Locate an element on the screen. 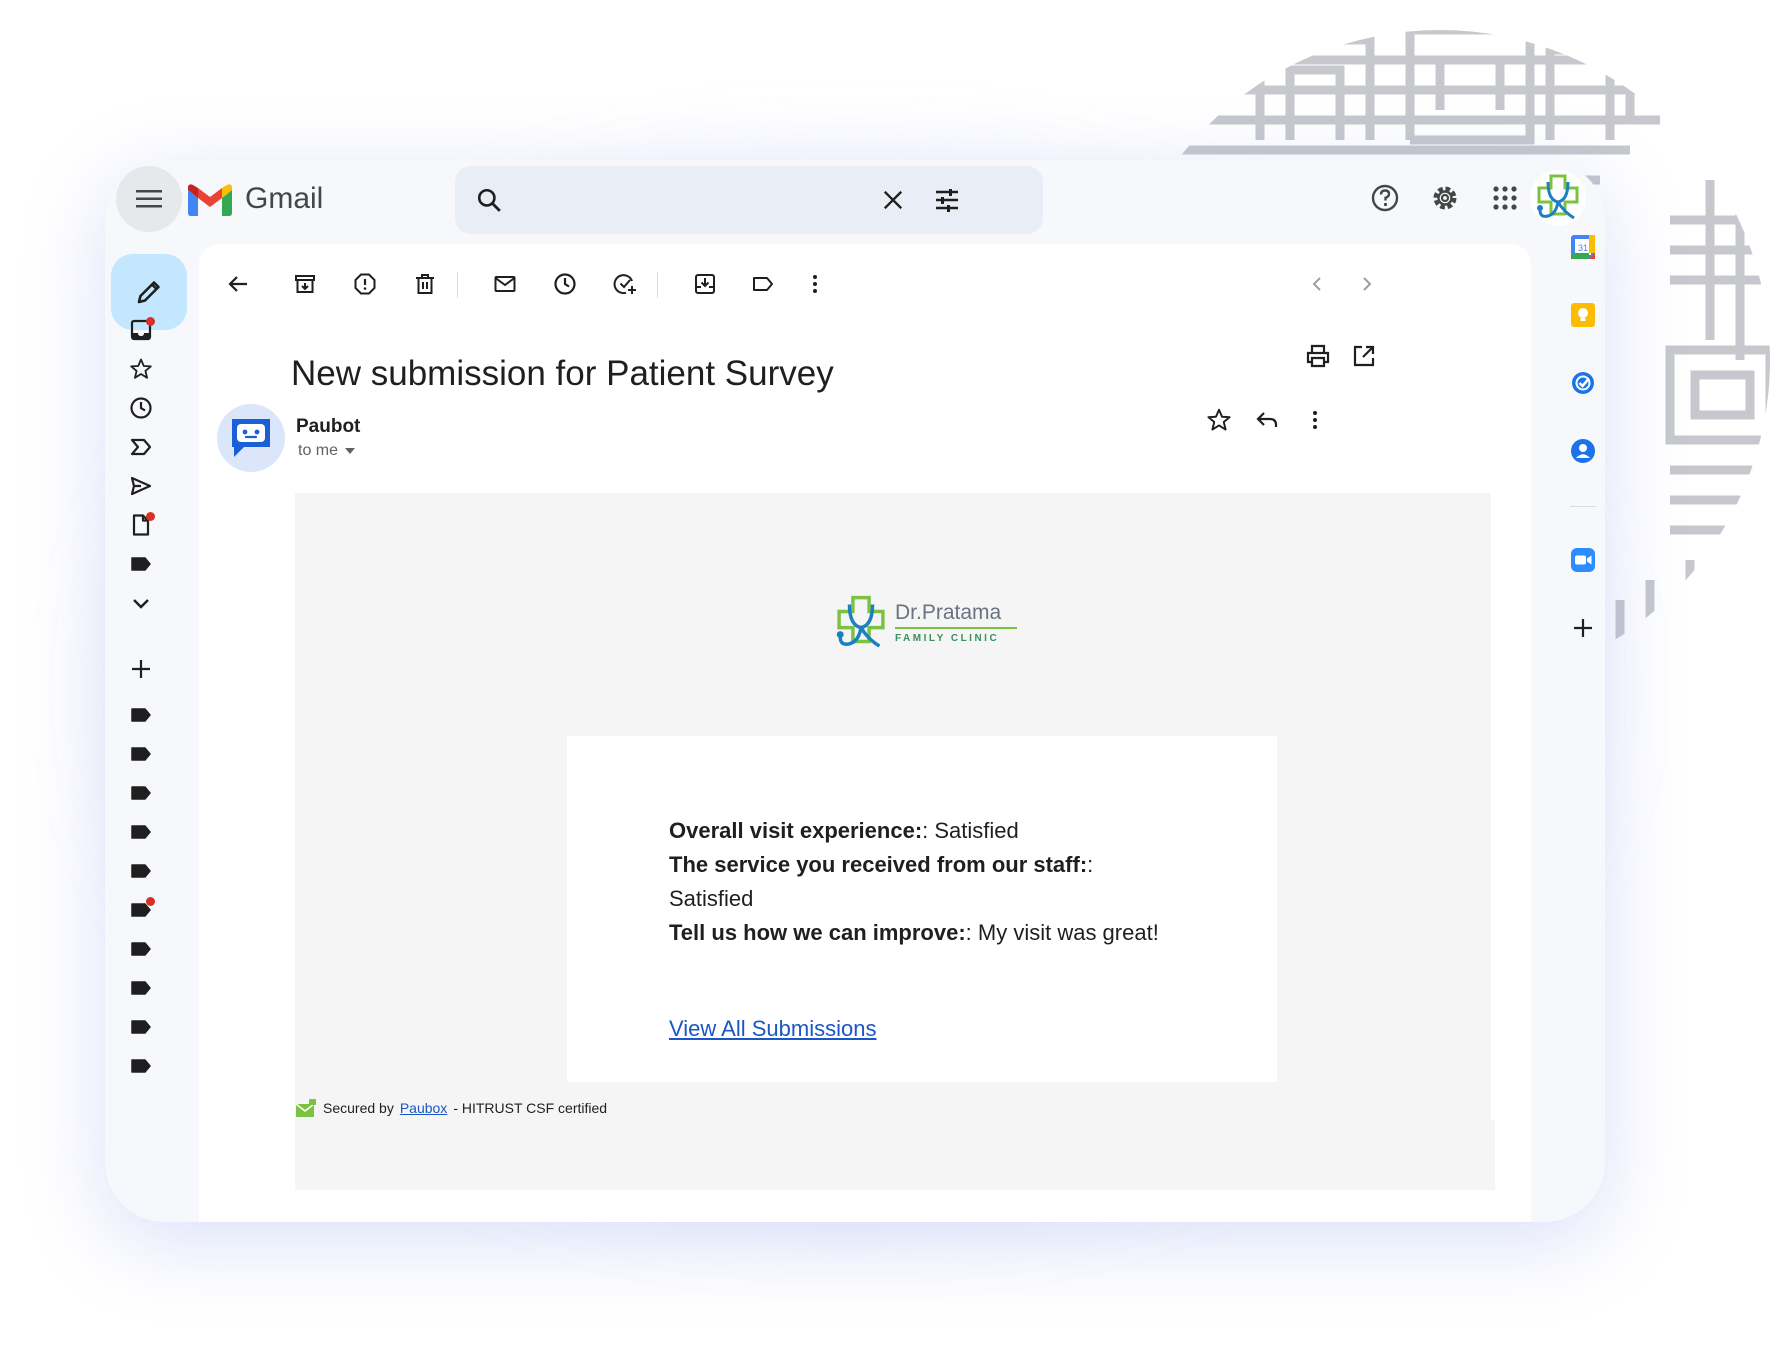 The width and height of the screenshot is (1776, 1355). clinic-tagline: FAMILY CLINIC is located at coordinates (947, 638).